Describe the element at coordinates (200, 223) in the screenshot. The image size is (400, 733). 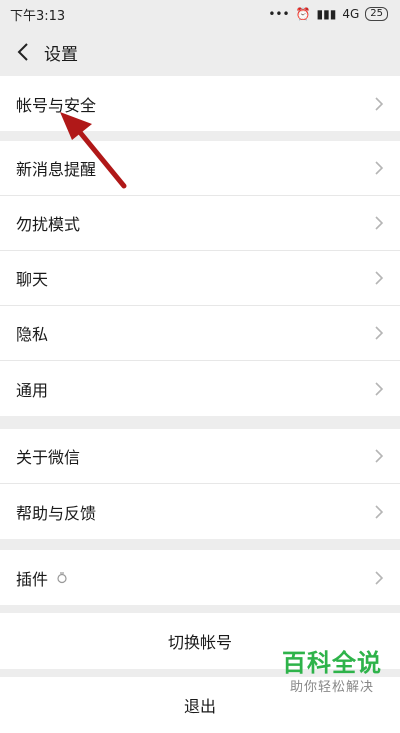
I see `settings-item-do-not-disturb: 勿扰模式` at that location.